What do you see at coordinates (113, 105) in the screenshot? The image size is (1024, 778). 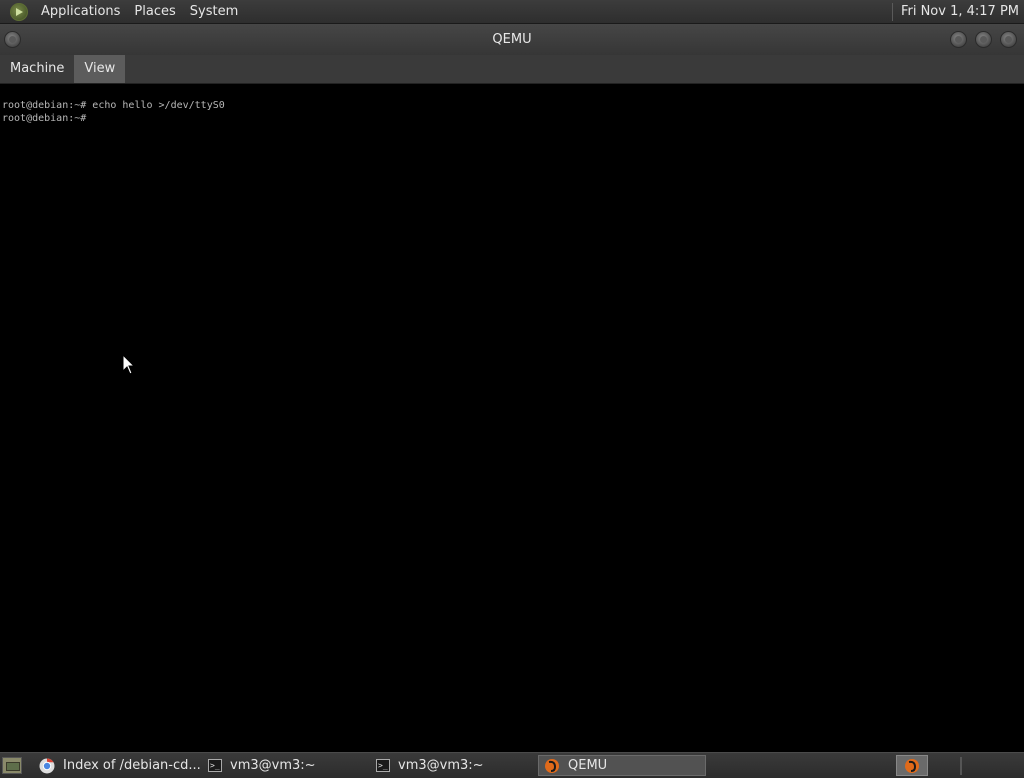 I see `console-line: root@debian:~# echo hello >/dev/ttyS0` at bounding box center [113, 105].